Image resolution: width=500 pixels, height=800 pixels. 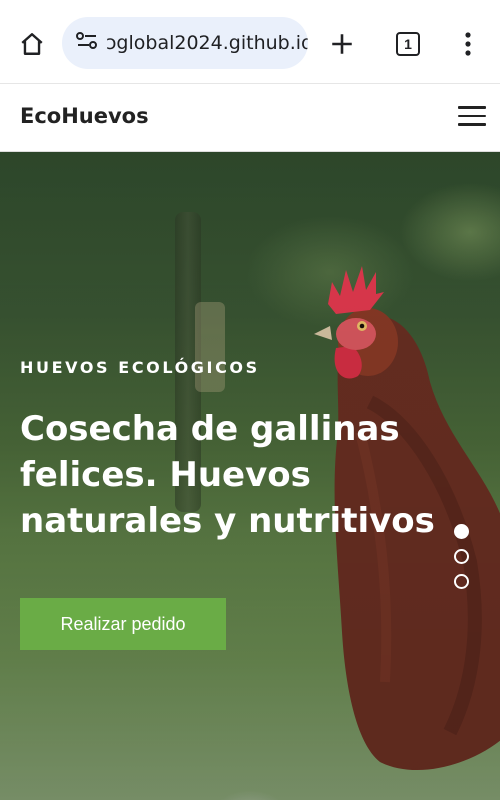 What do you see at coordinates (84, 116) in the screenshot?
I see `site-logo: EcoHuevos` at bounding box center [84, 116].